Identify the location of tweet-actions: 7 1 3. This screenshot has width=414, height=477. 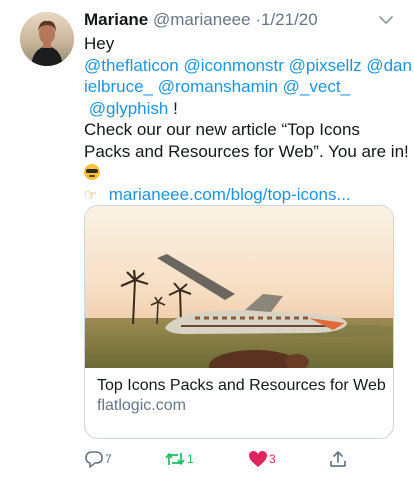
(244, 459).